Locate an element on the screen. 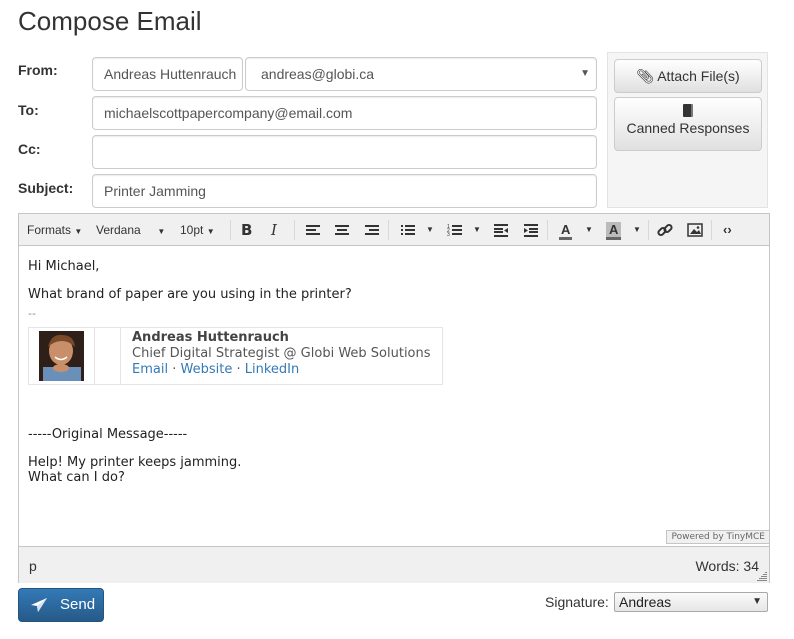 The image size is (794, 639). avatar is located at coordinates (61, 356).